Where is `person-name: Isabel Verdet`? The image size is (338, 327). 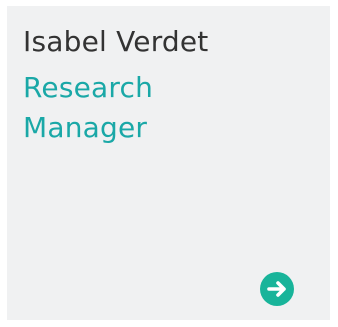 person-name: Isabel Verdet is located at coordinates (116, 41).